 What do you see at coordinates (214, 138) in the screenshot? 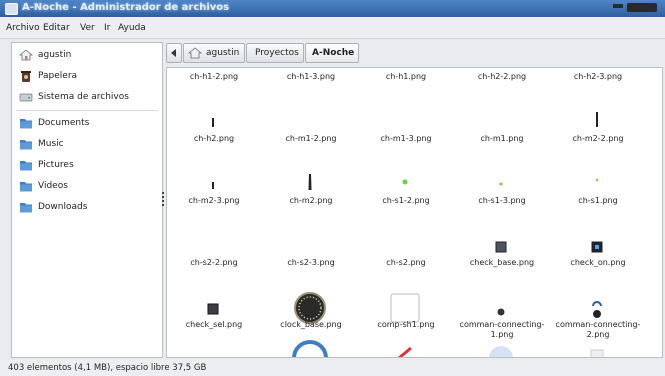
I see `file-name-label: ch-h2.png` at bounding box center [214, 138].